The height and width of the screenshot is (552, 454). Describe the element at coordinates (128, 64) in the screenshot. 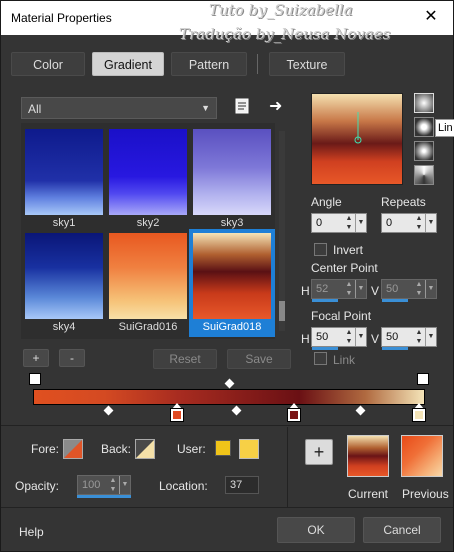

I see `tab-gradient: Gradient` at that location.